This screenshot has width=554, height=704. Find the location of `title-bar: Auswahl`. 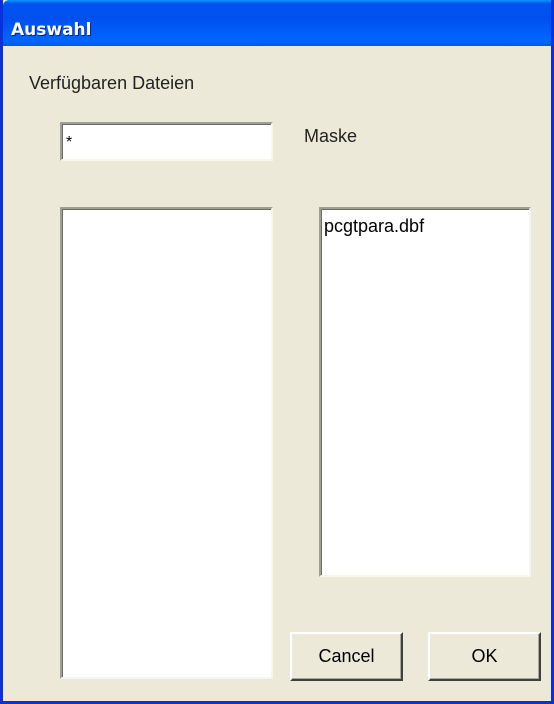

title-bar: Auswahl is located at coordinates (277, 23).